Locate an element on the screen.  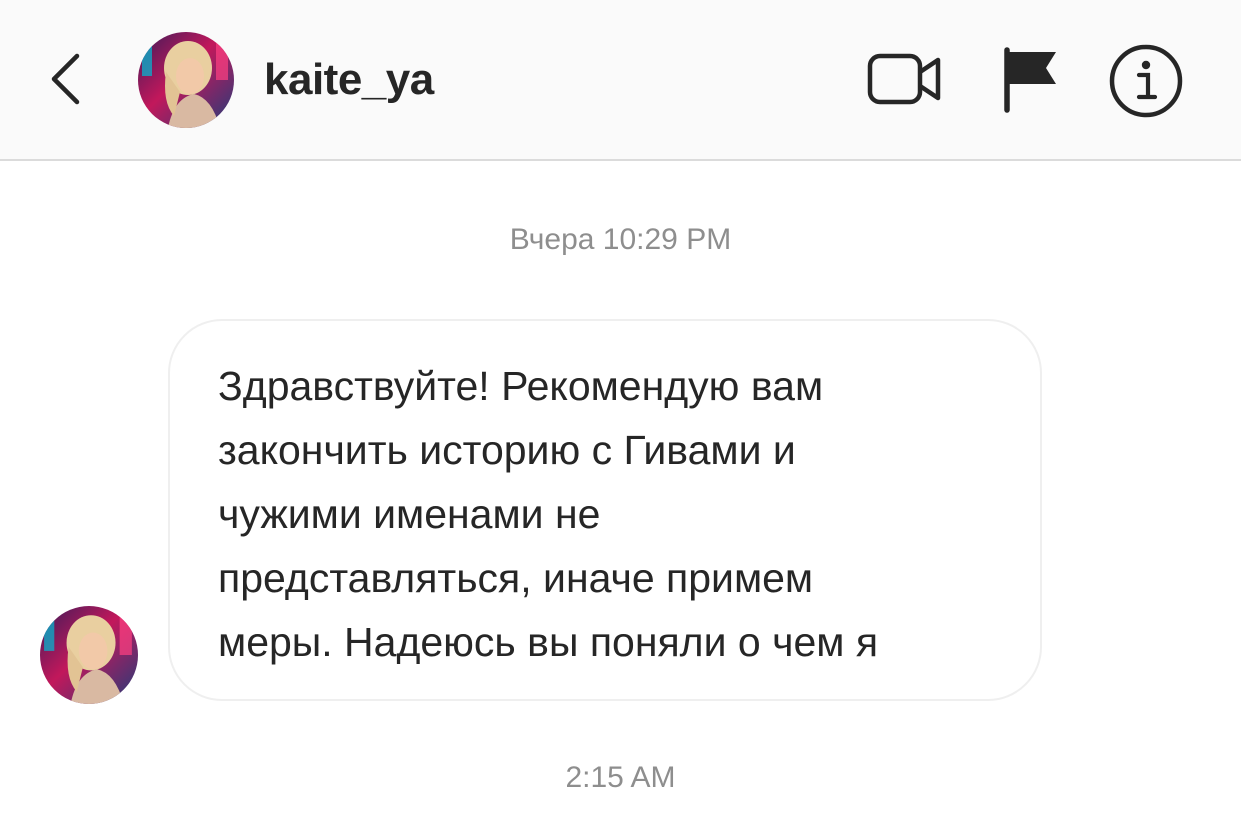
info-button is located at coordinates (1146, 81).